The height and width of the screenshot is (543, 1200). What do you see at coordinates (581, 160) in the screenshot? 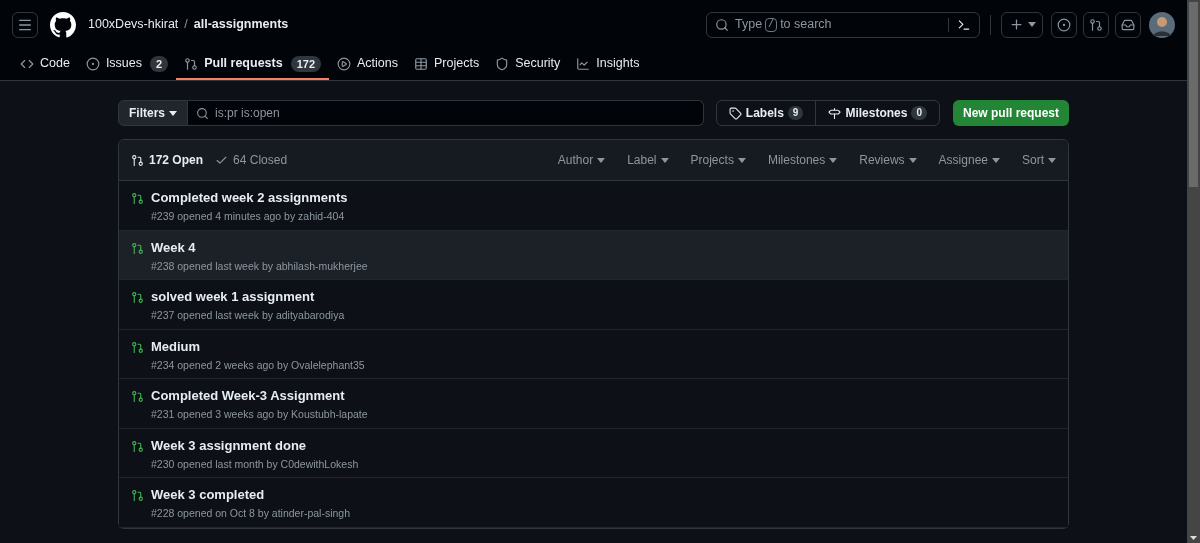
I see `filter-dropdown: Author` at bounding box center [581, 160].